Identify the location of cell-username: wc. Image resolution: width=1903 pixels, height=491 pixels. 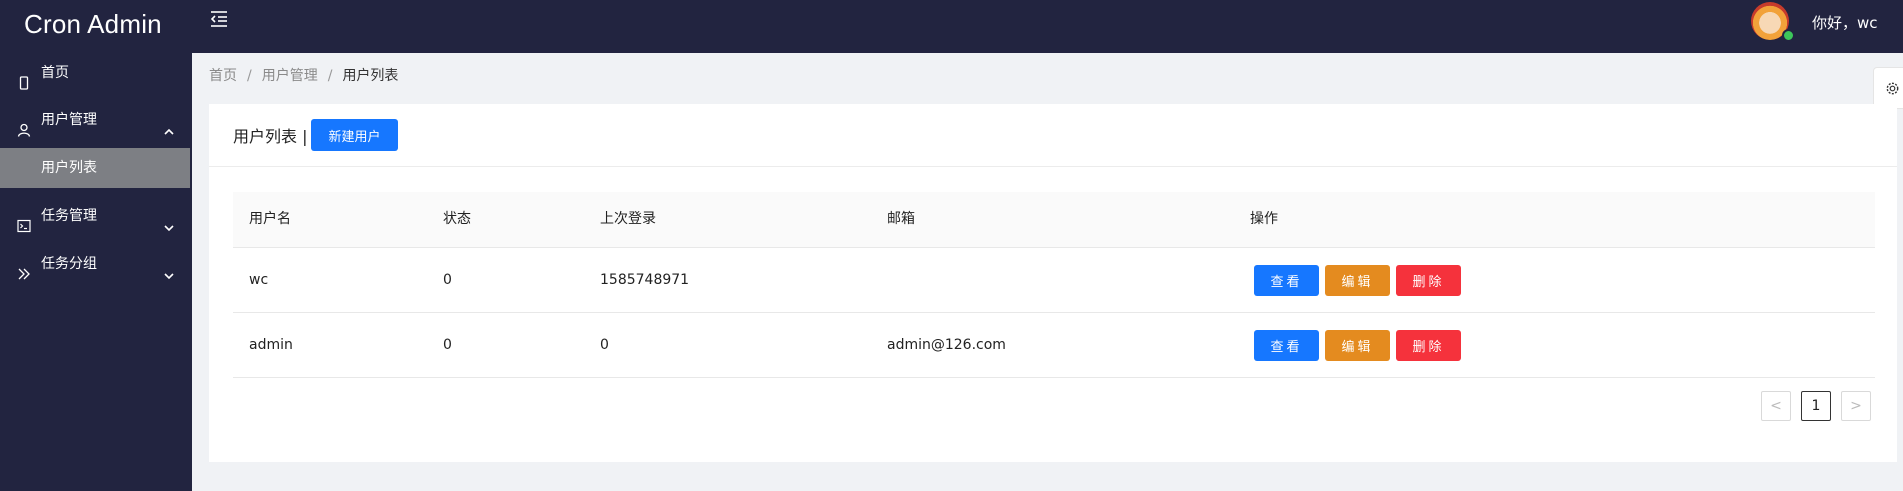
(259, 280).